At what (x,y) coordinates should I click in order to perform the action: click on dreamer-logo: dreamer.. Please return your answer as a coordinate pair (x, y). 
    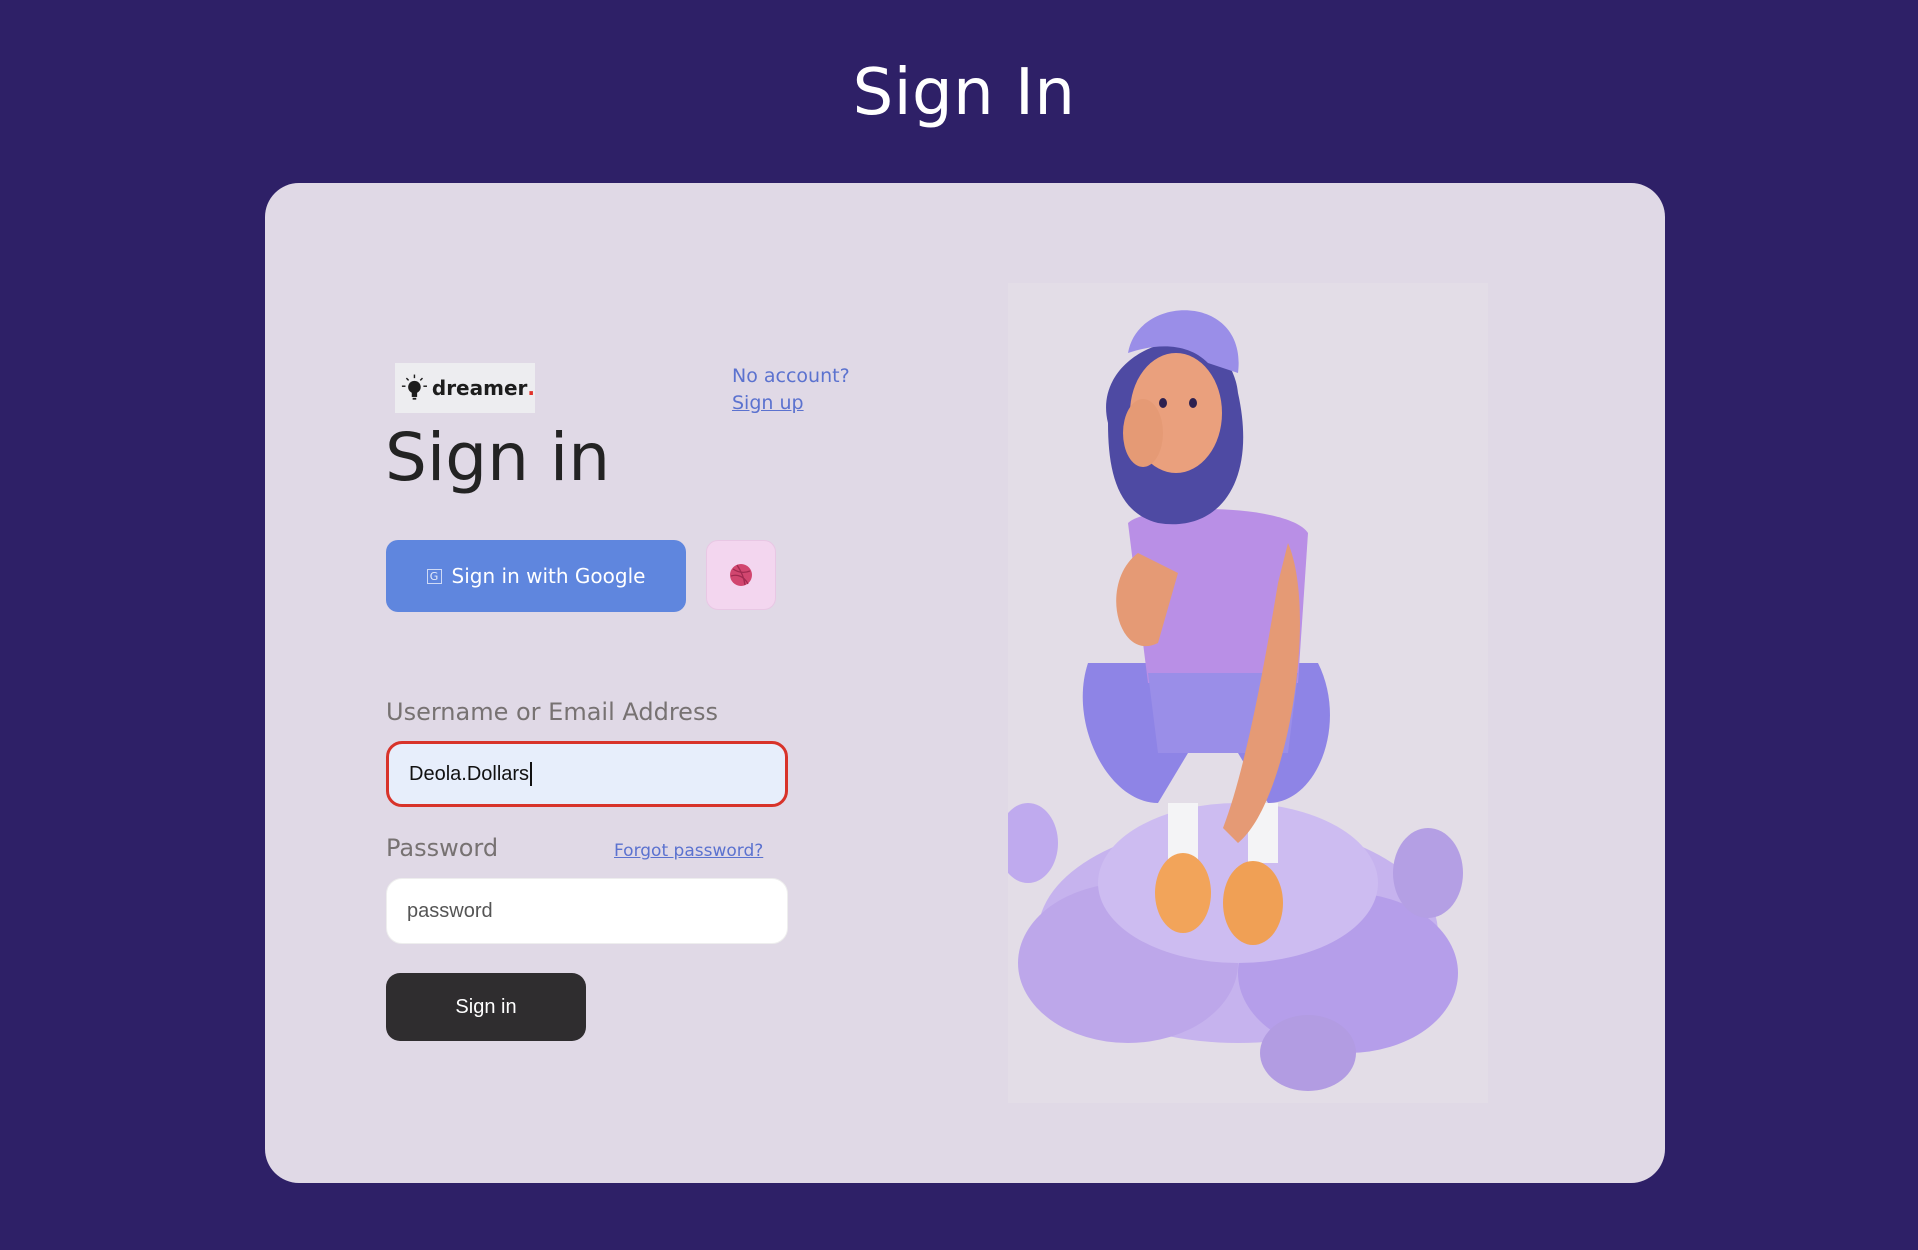
    Looking at the image, I should click on (465, 388).